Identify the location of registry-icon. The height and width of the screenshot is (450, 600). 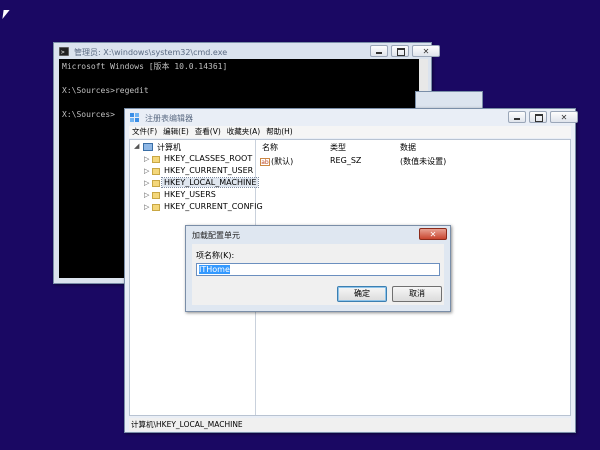
(134, 117).